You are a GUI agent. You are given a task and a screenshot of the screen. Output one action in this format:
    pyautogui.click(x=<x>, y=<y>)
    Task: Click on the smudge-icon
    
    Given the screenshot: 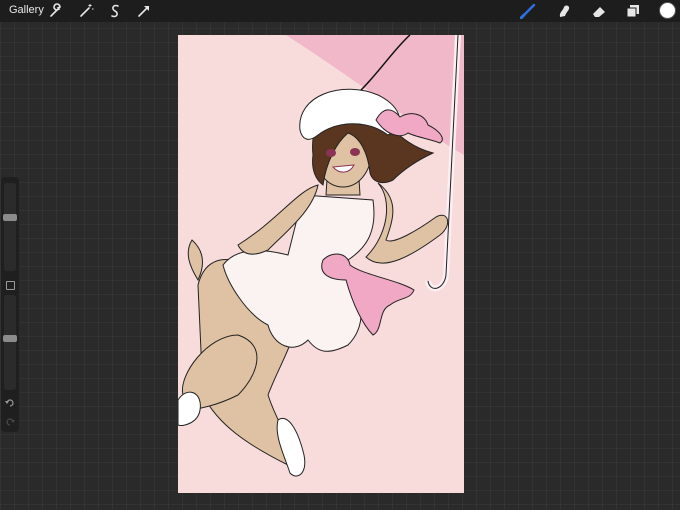 What is the action you would take?
    pyautogui.click(x=564, y=11)
    